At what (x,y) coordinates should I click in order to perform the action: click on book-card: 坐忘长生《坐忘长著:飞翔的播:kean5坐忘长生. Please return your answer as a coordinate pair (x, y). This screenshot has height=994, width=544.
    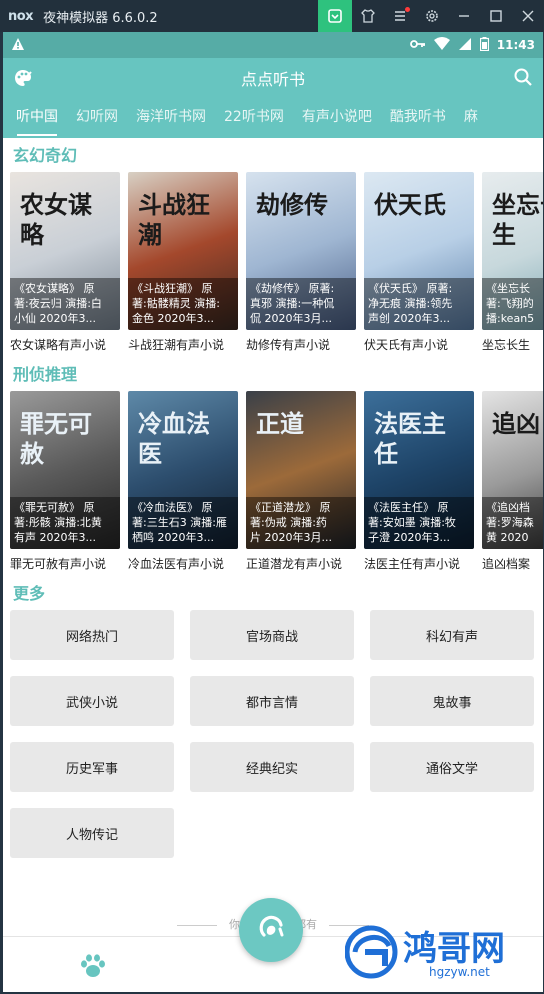
    Looking at the image, I should click on (512, 262).